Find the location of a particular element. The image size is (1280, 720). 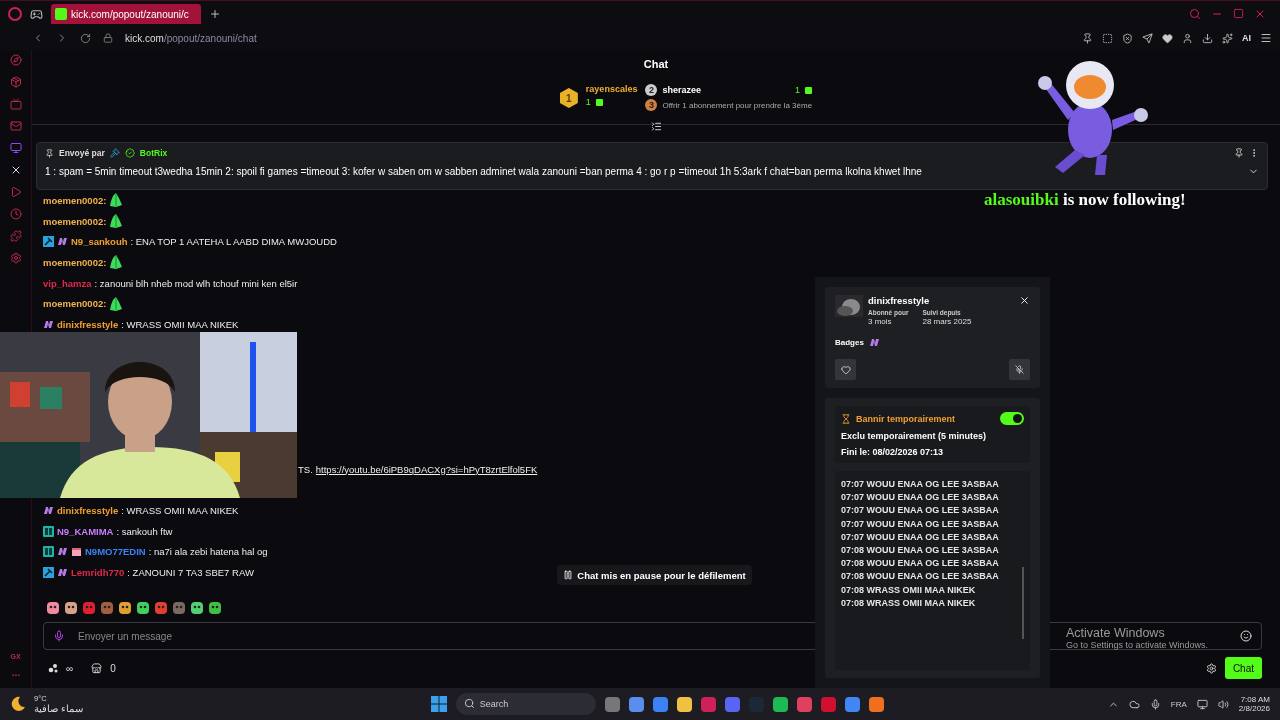

monitor-icon is located at coordinates (15, 148).